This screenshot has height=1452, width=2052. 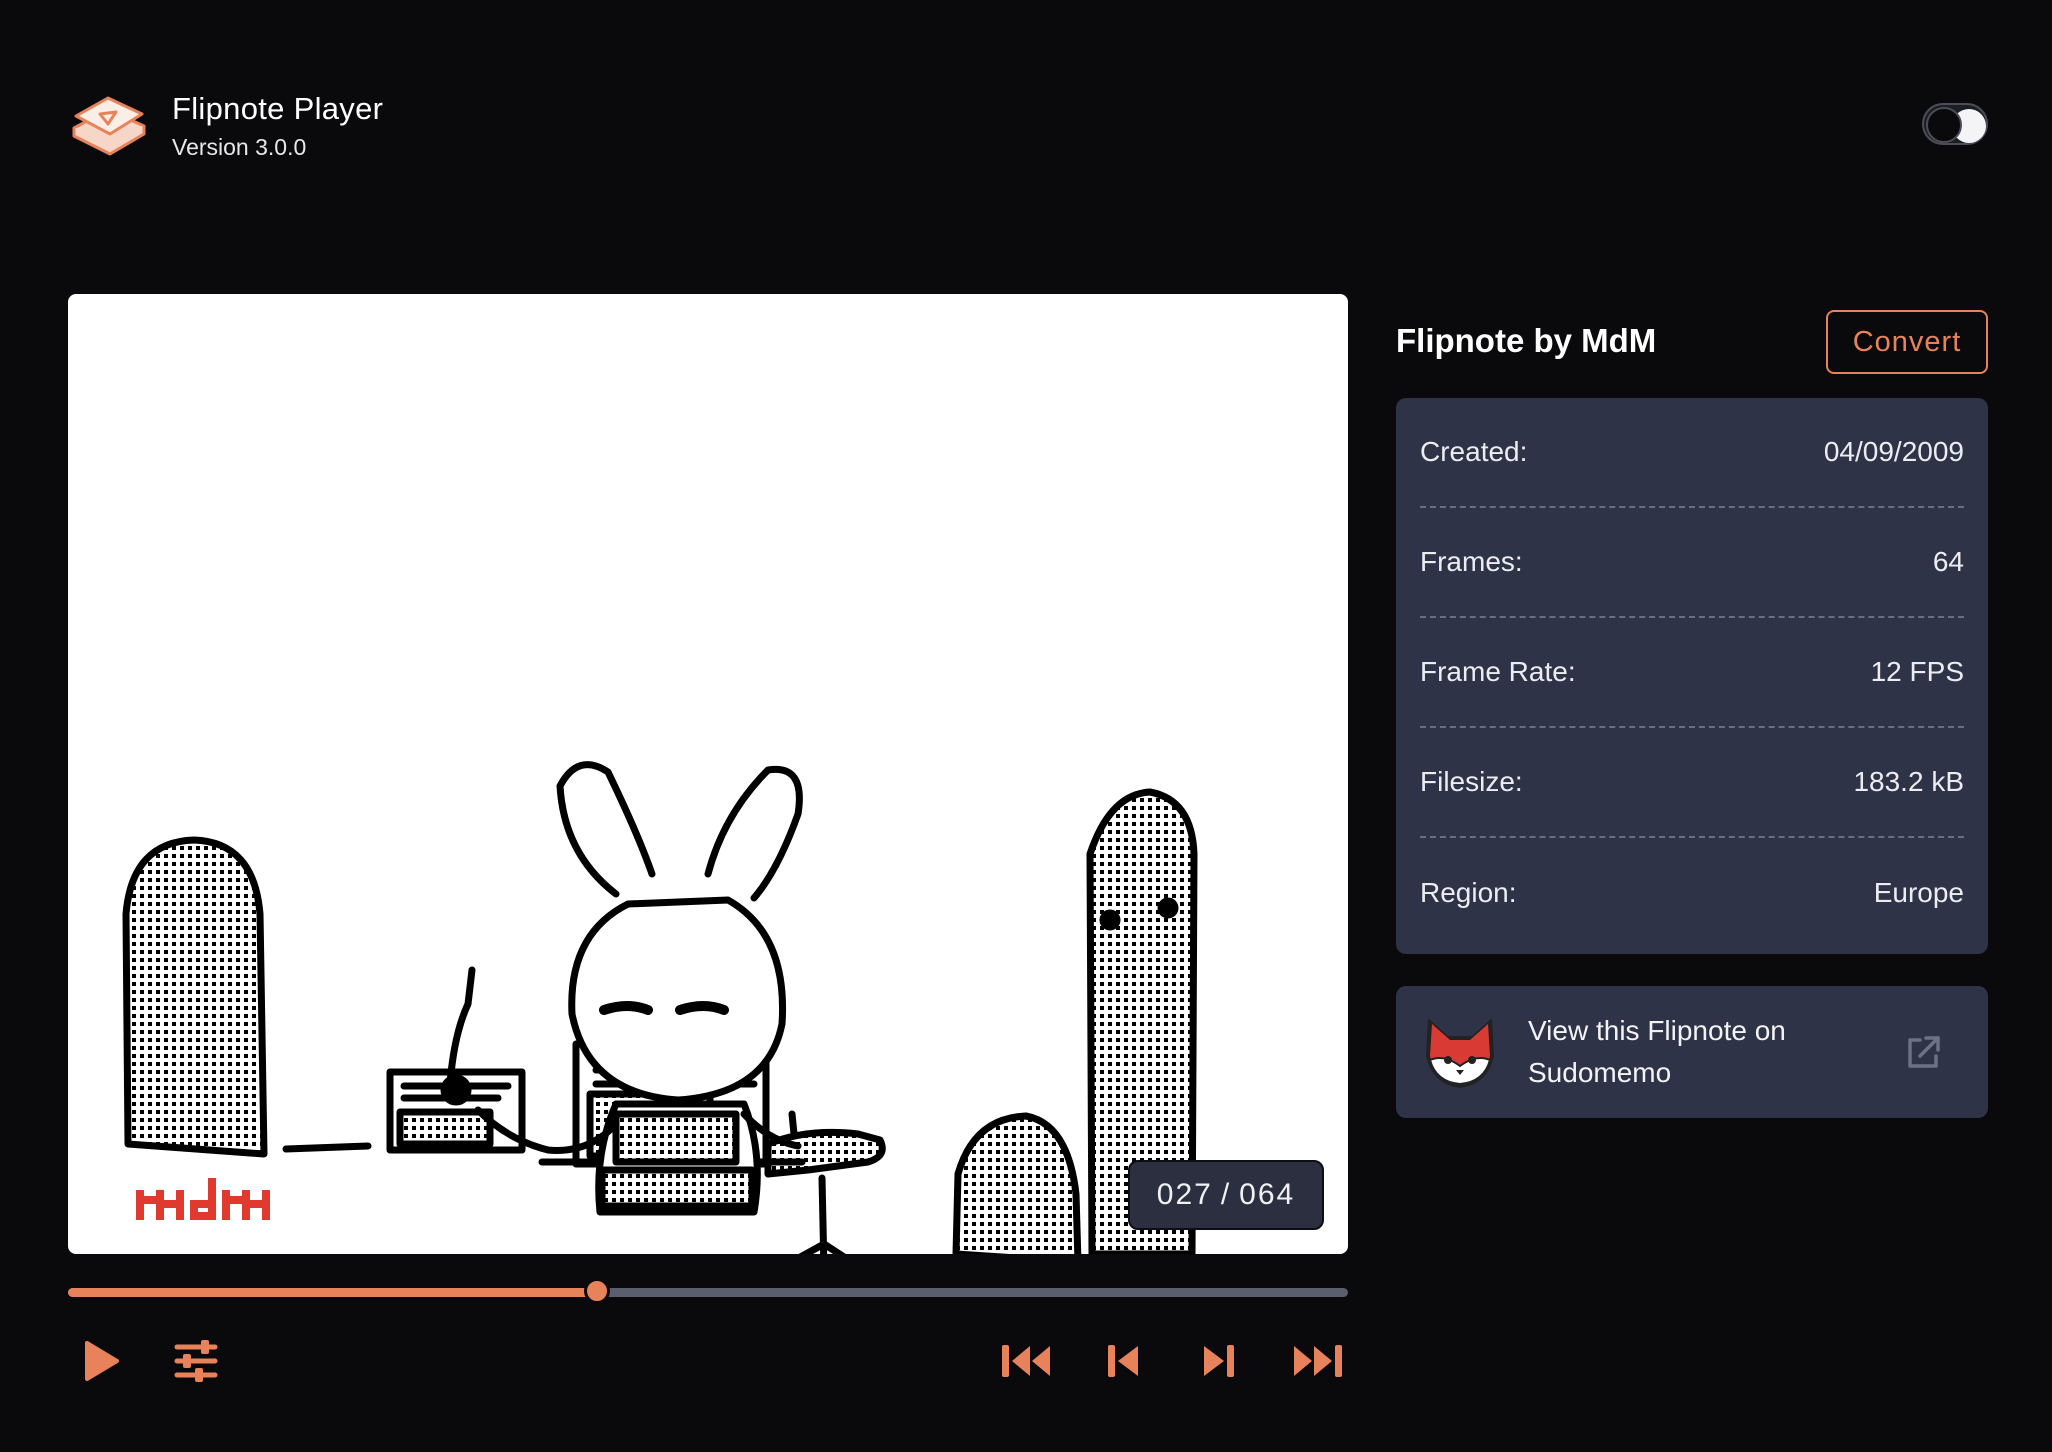 I want to click on meta-label: Region:, so click(x=1468, y=892).